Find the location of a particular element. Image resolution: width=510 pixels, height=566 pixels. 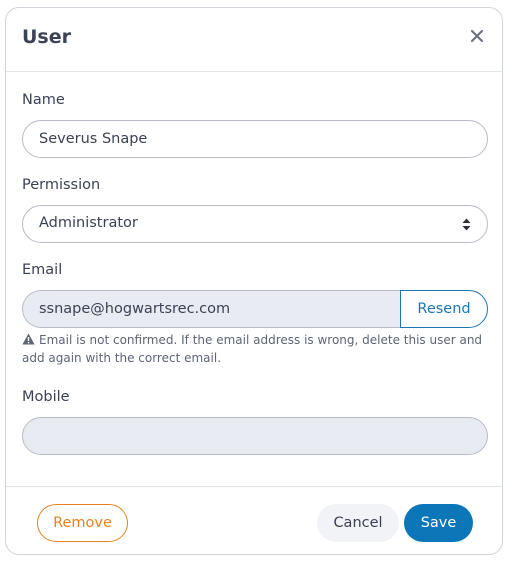

email-label: Email is located at coordinates (42, 270).